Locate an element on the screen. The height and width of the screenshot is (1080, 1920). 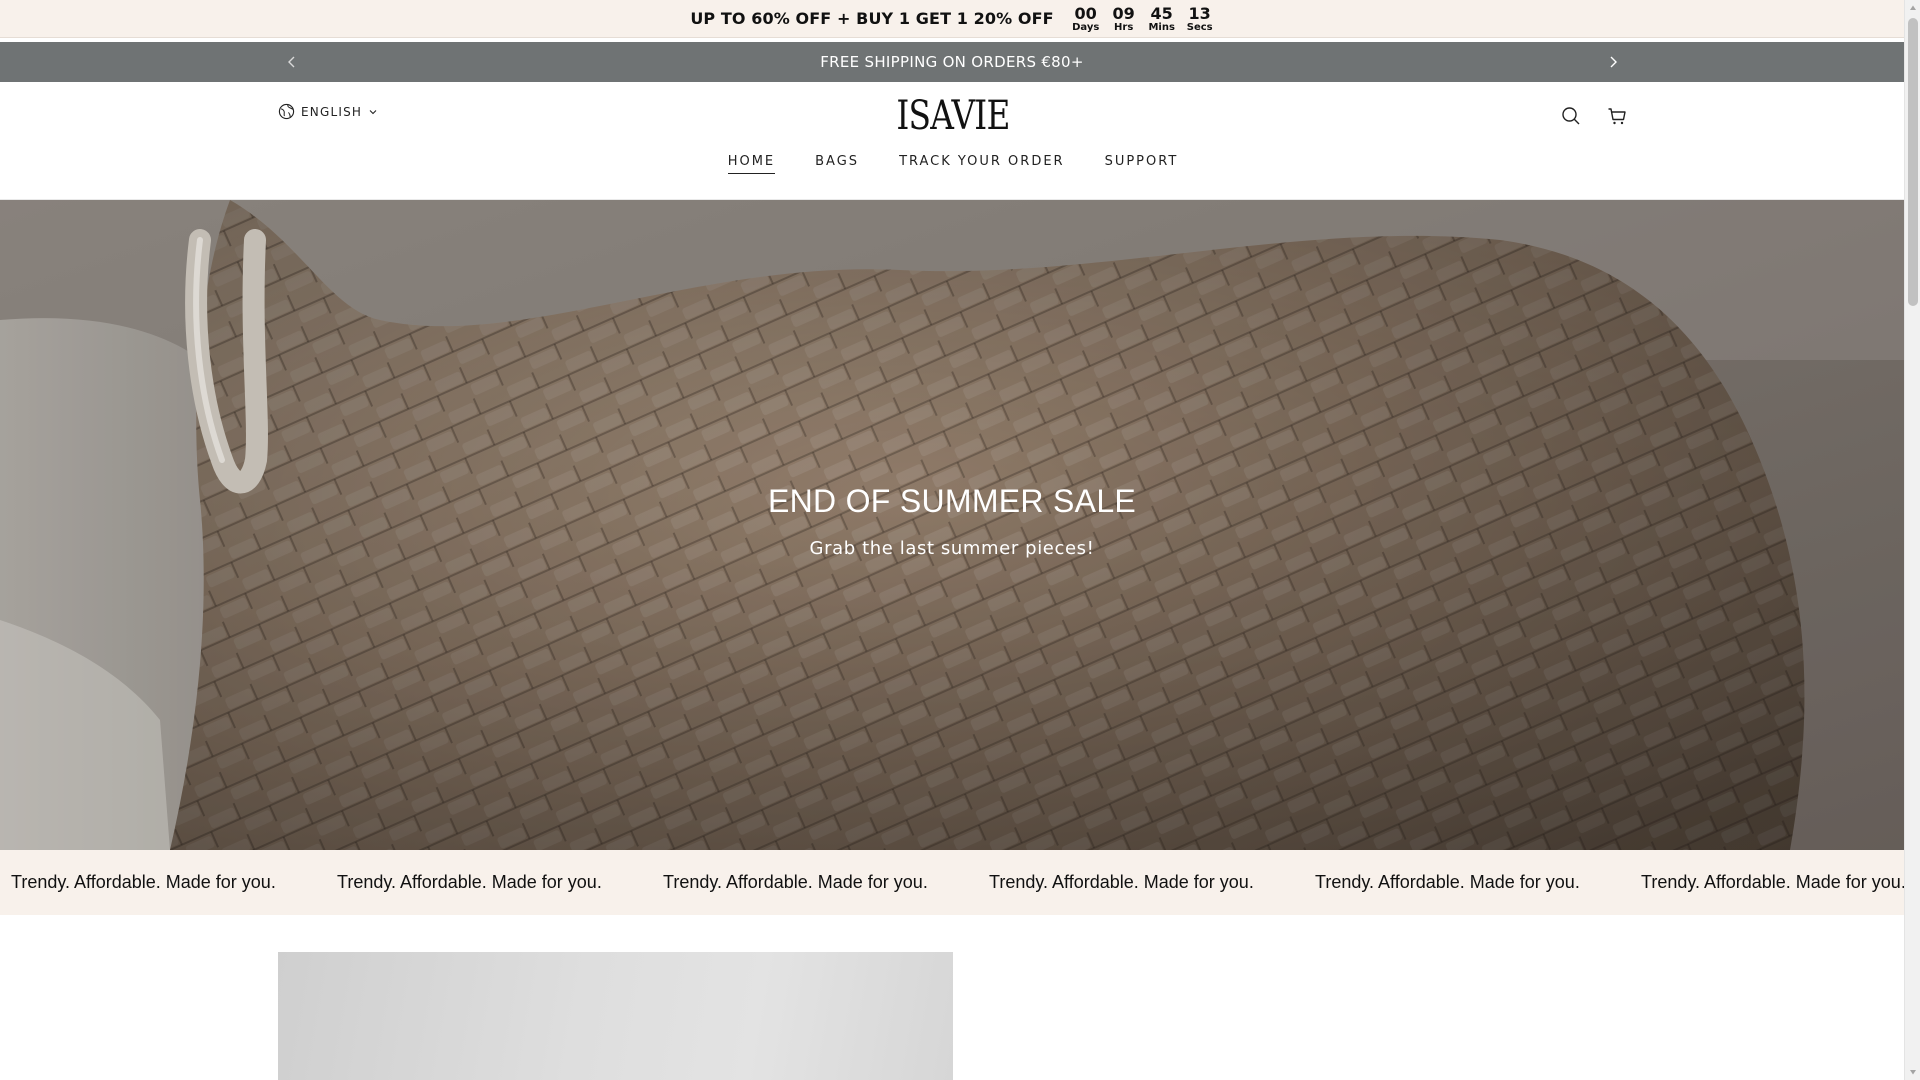
chevron-down-icon is located at coordinates (373, 111).